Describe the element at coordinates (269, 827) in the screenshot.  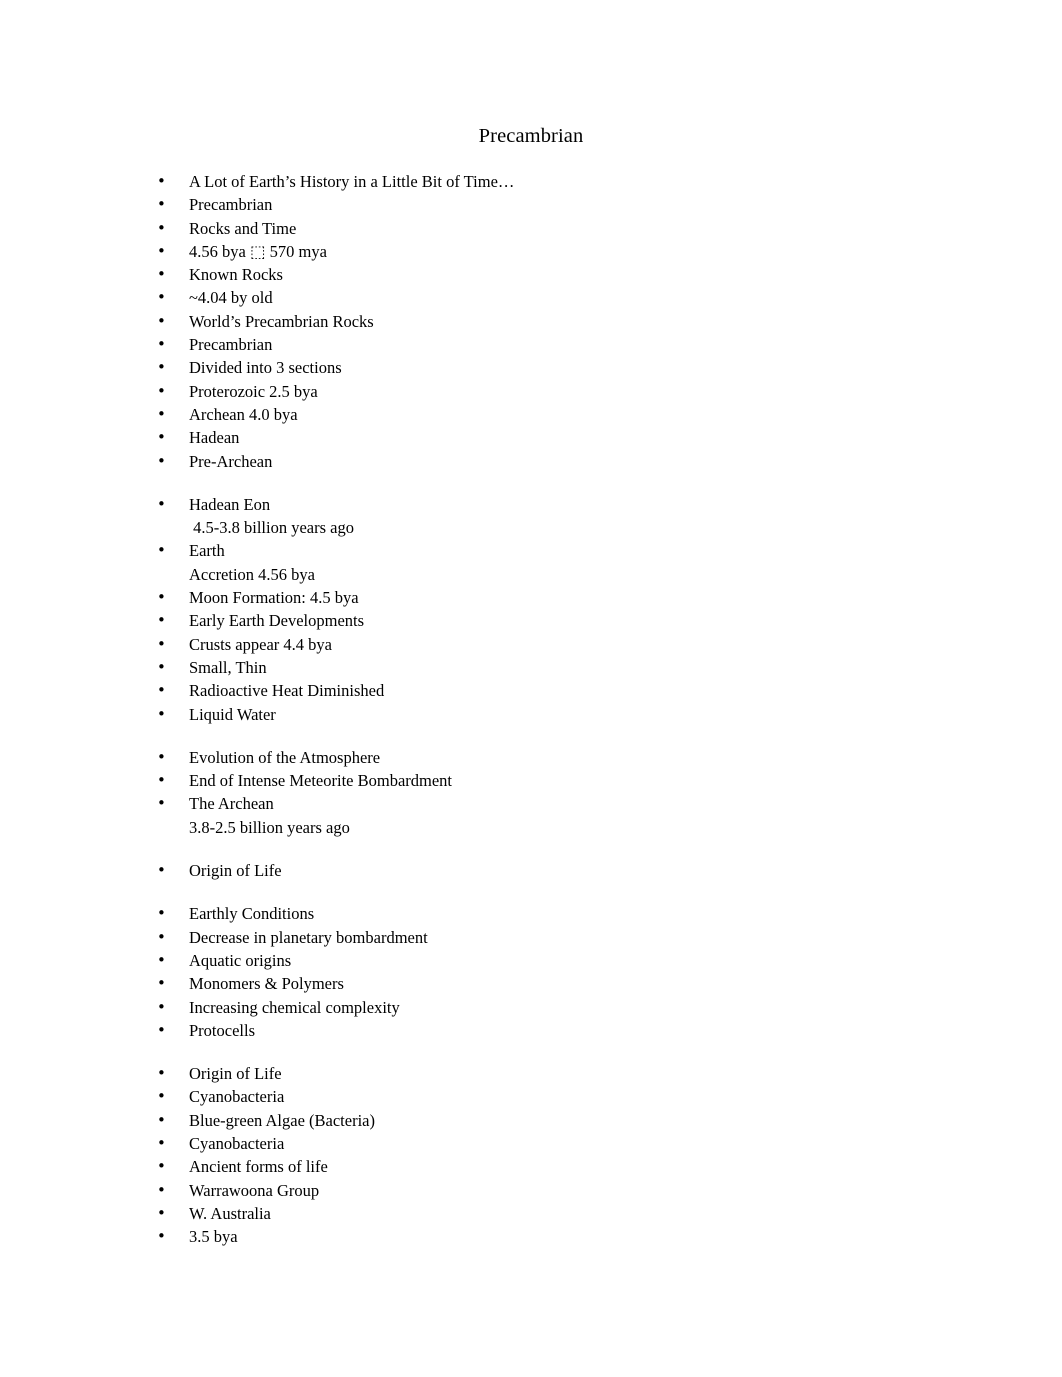
I see `list-item-subtext: 3.8-2.5 billion years ago` at that location.